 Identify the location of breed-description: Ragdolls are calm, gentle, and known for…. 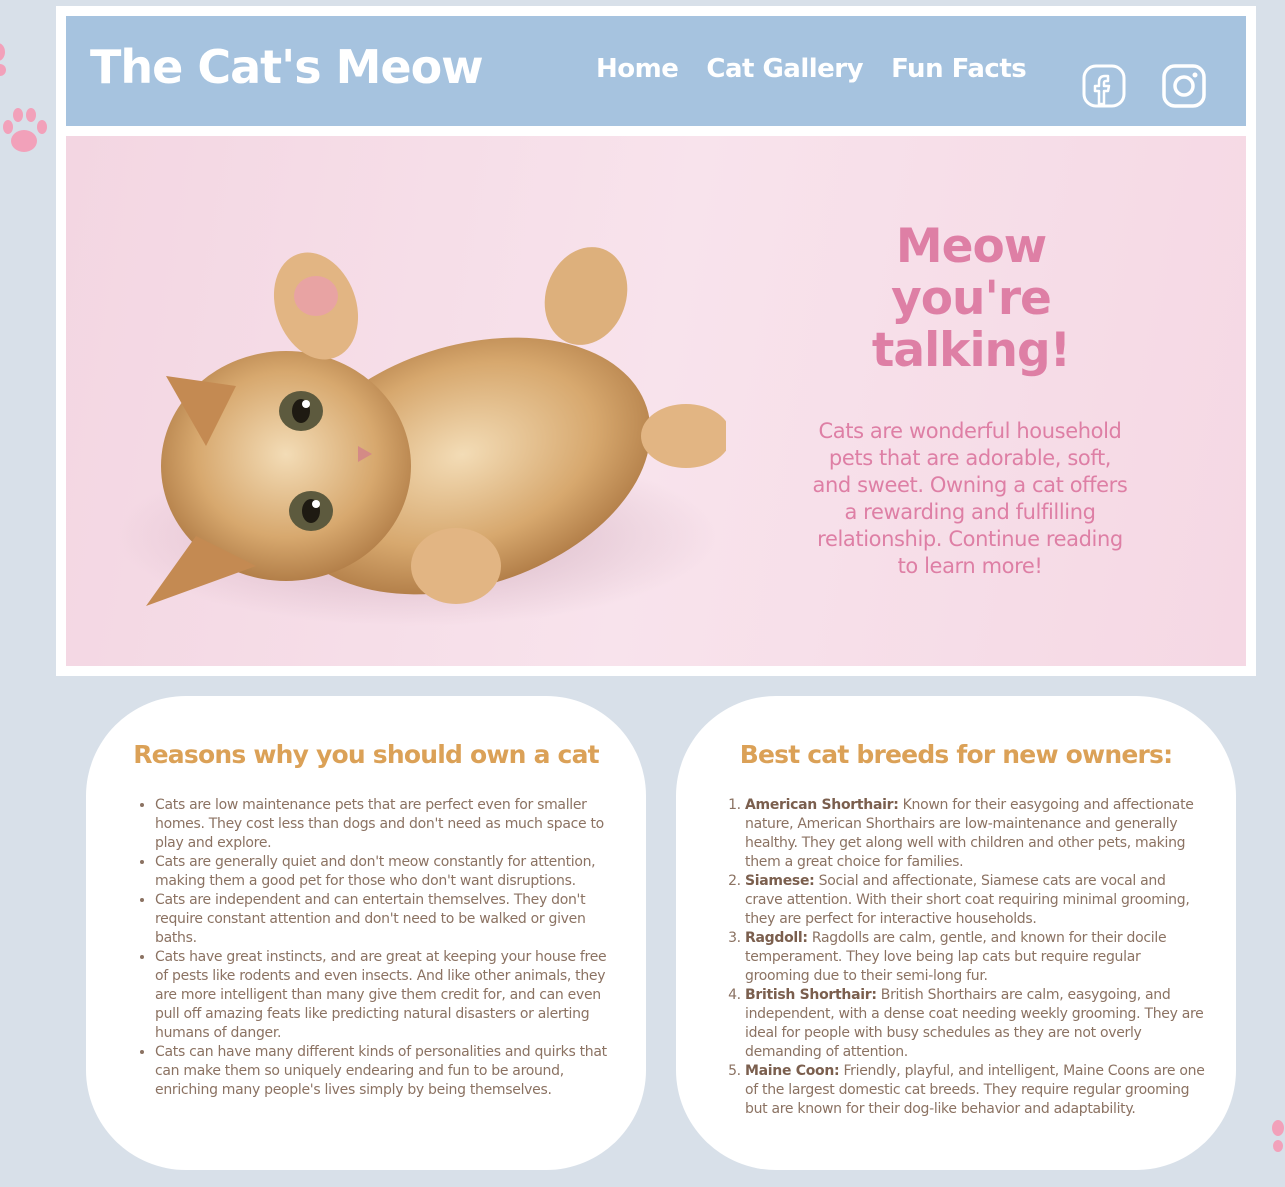
(956, 957).